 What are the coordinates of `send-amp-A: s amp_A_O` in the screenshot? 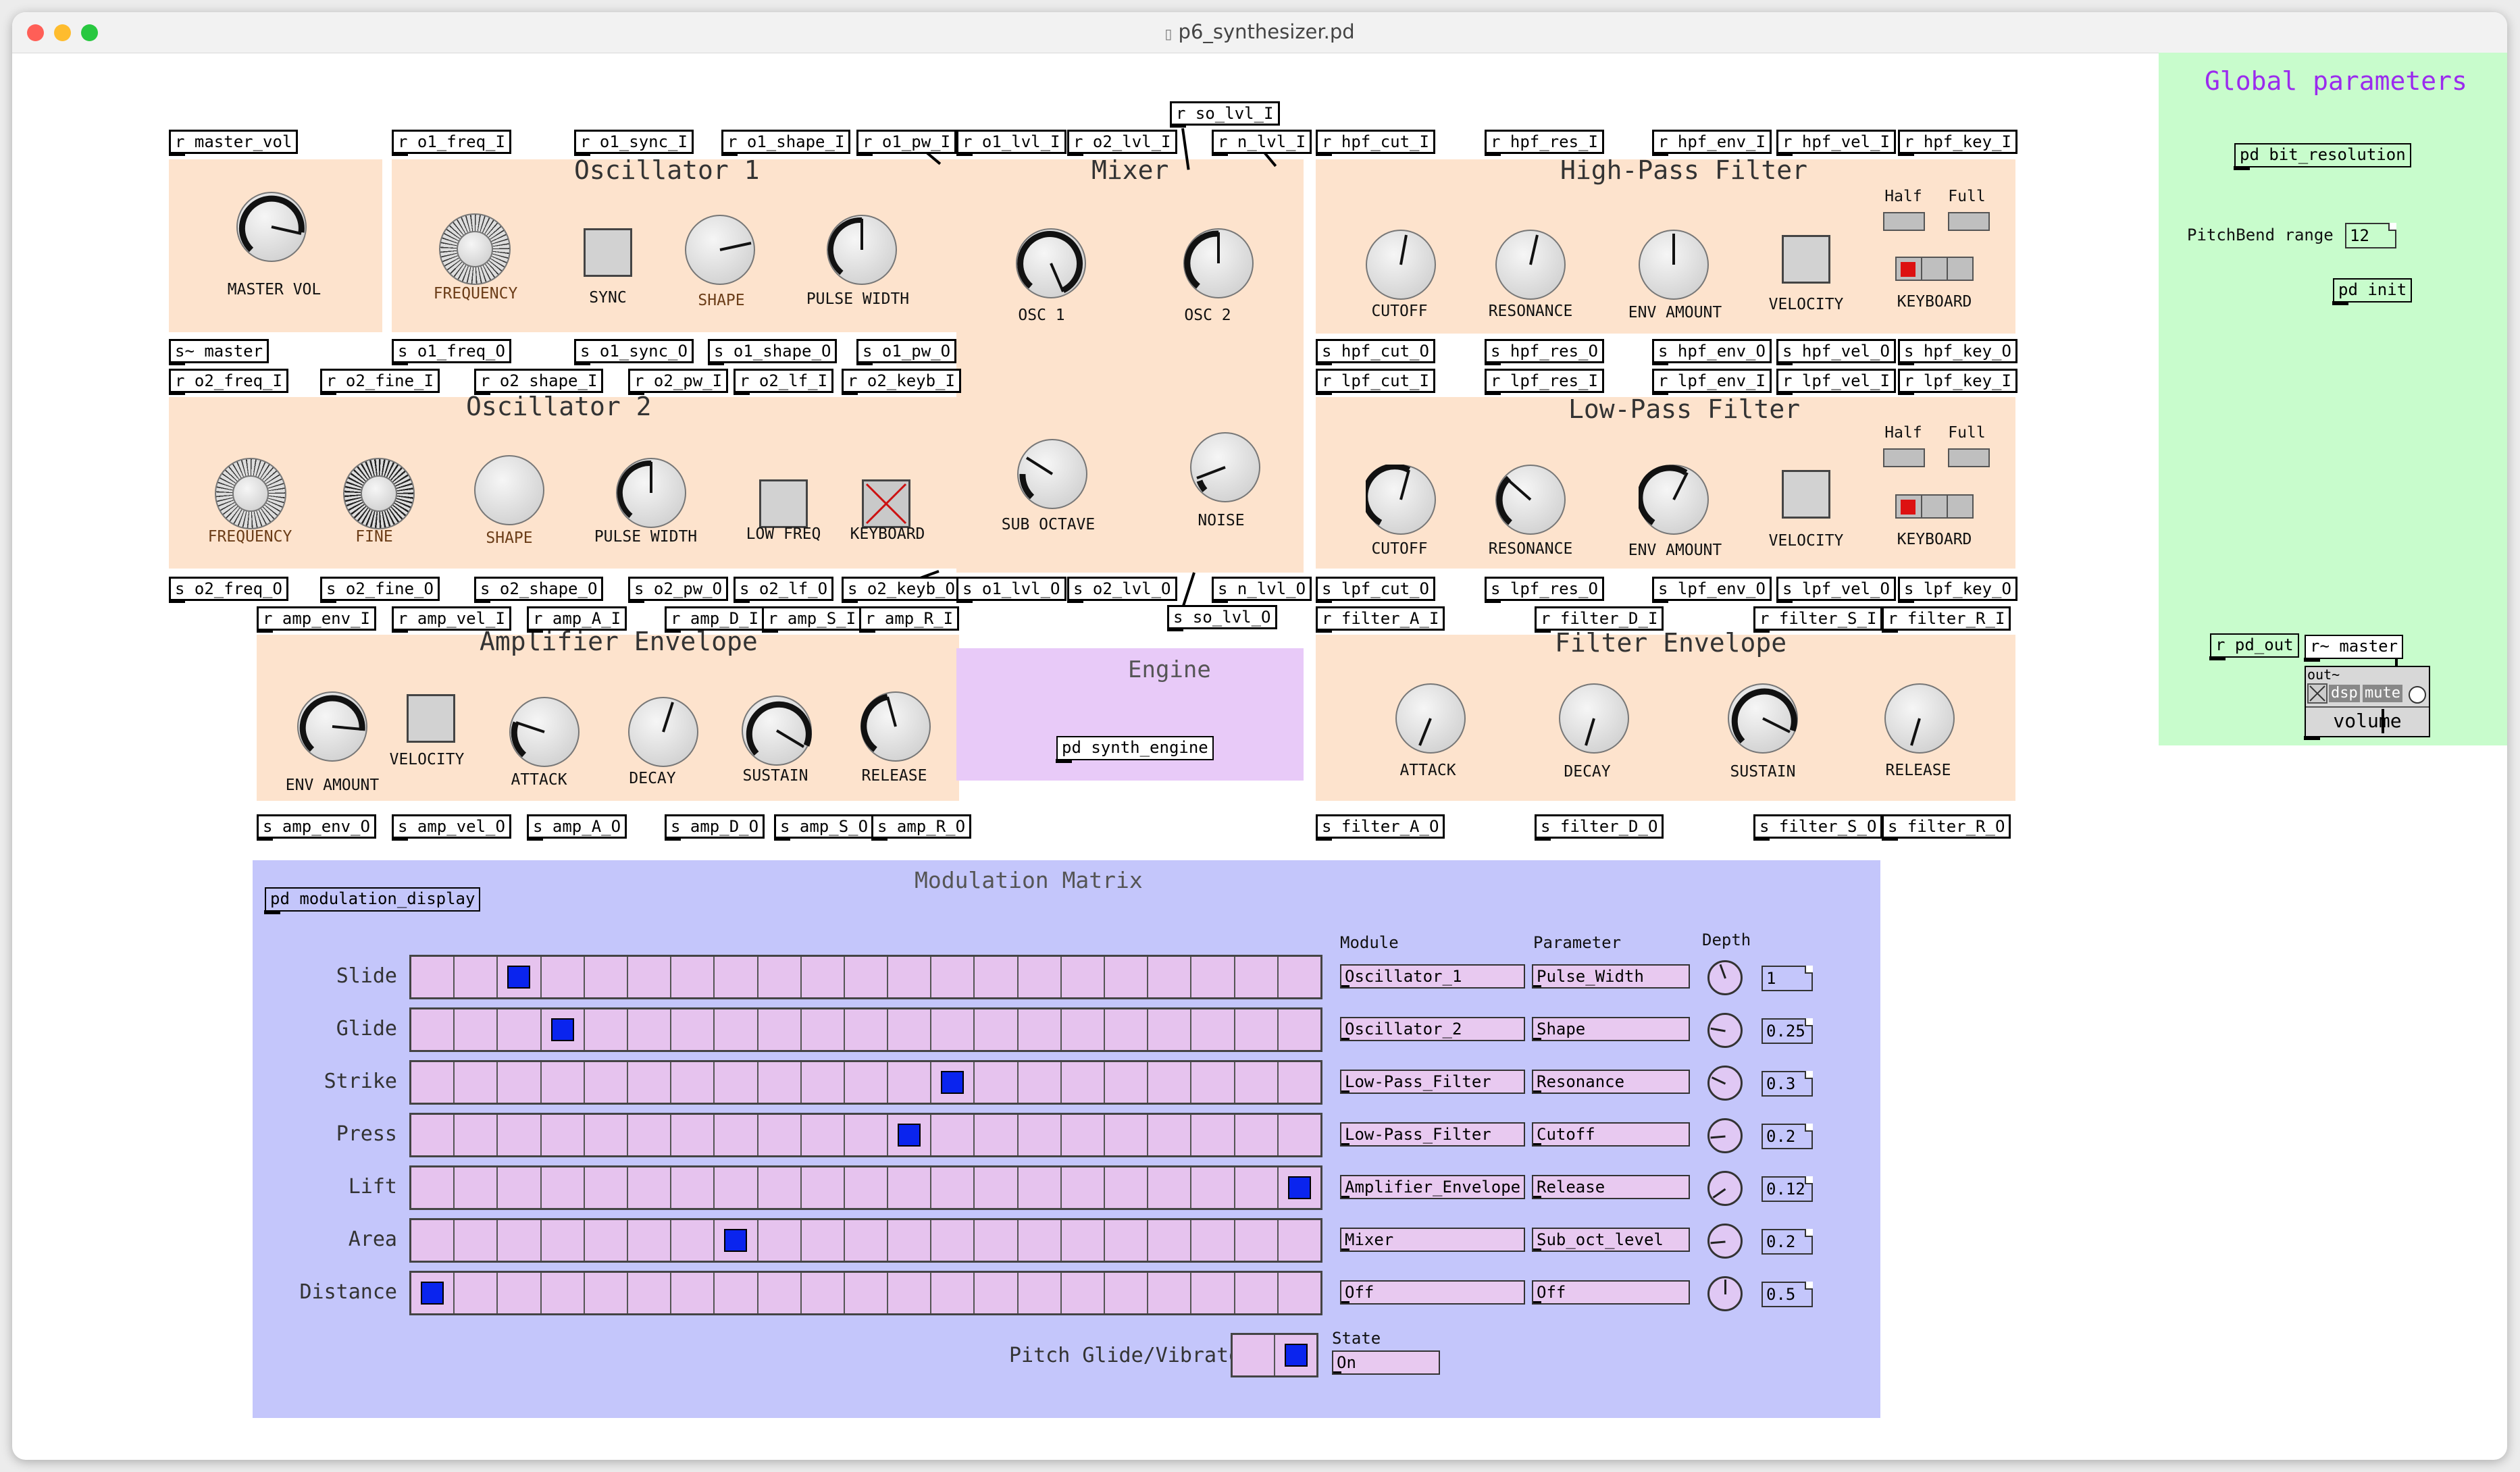 It's located at (577, 828).